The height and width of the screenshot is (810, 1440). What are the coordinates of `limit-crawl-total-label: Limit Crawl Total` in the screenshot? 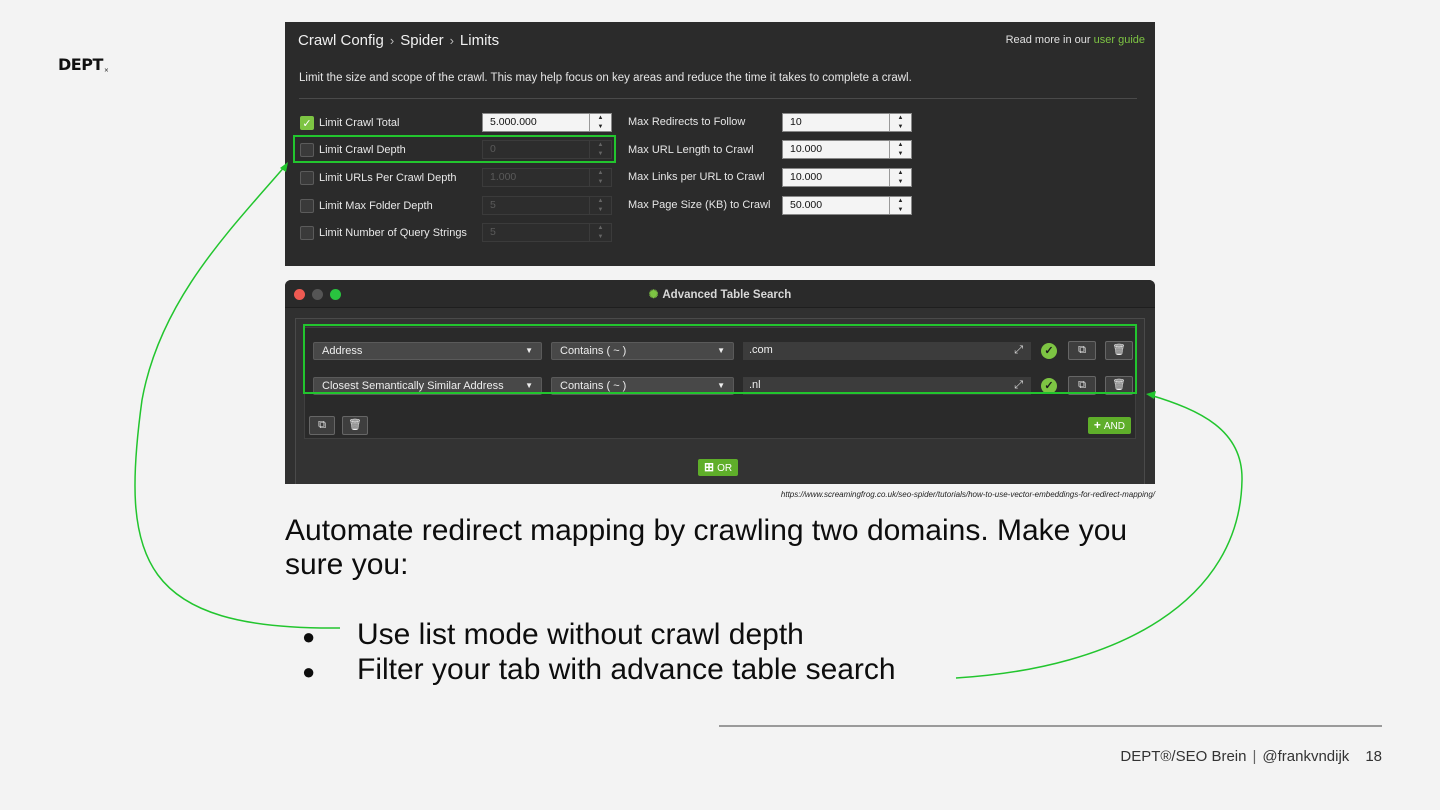 It's located at (359, 123).